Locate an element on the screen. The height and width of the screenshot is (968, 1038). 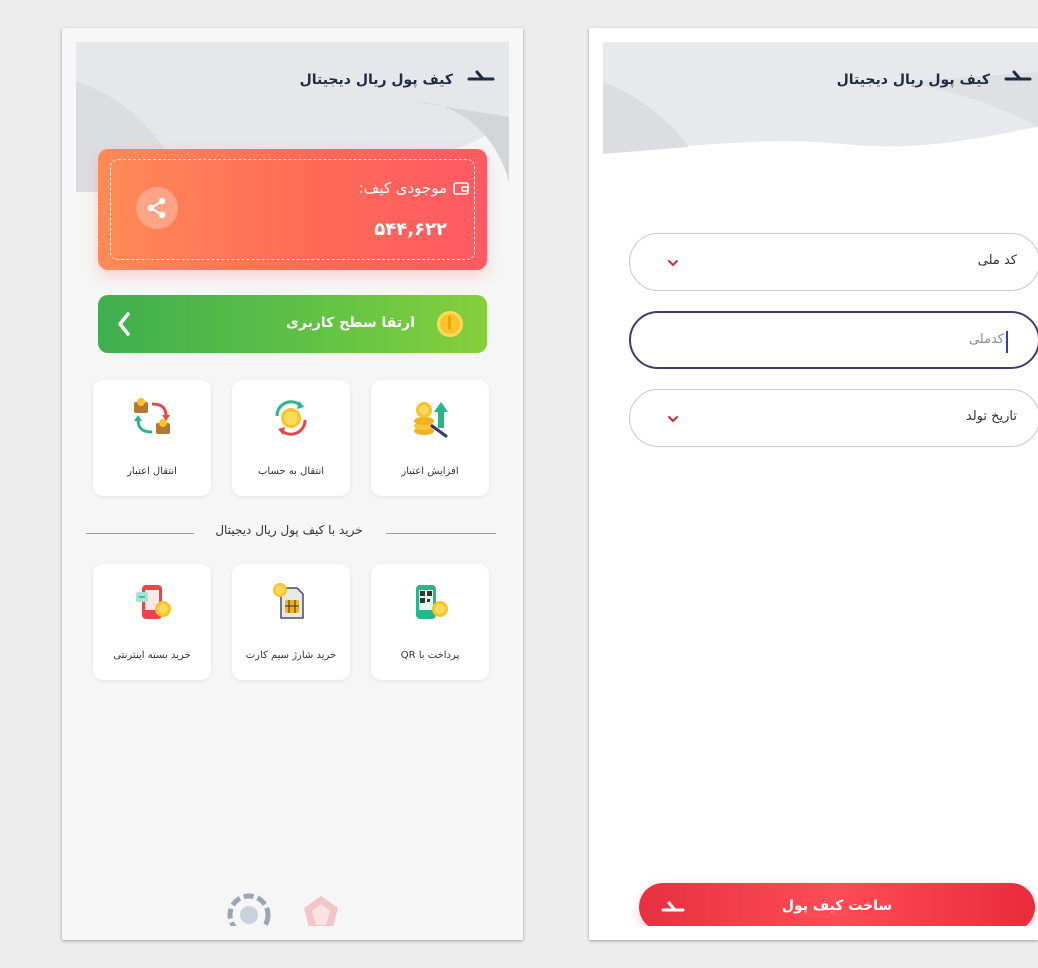
wallet-balance-card: موجودی کیف: ۵۴۴,۶۲۲ is located at coordinates (292, 209).